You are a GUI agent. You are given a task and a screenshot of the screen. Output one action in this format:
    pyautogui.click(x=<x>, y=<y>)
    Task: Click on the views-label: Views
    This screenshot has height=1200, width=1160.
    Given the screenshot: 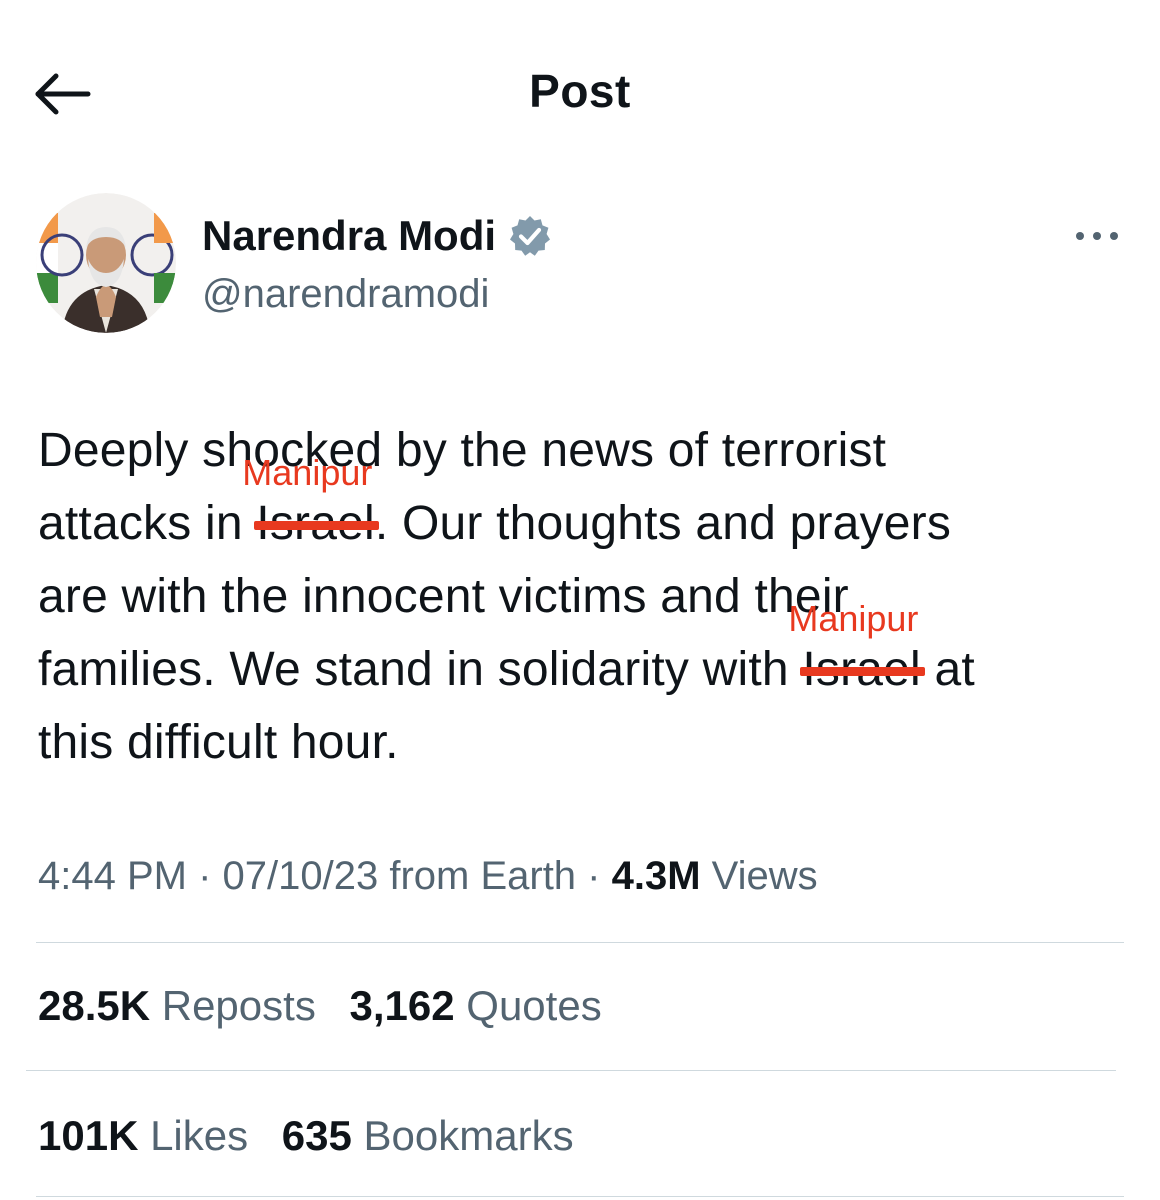 What is the action you would take?
    pyautogui.click(x=759, y=876)
    